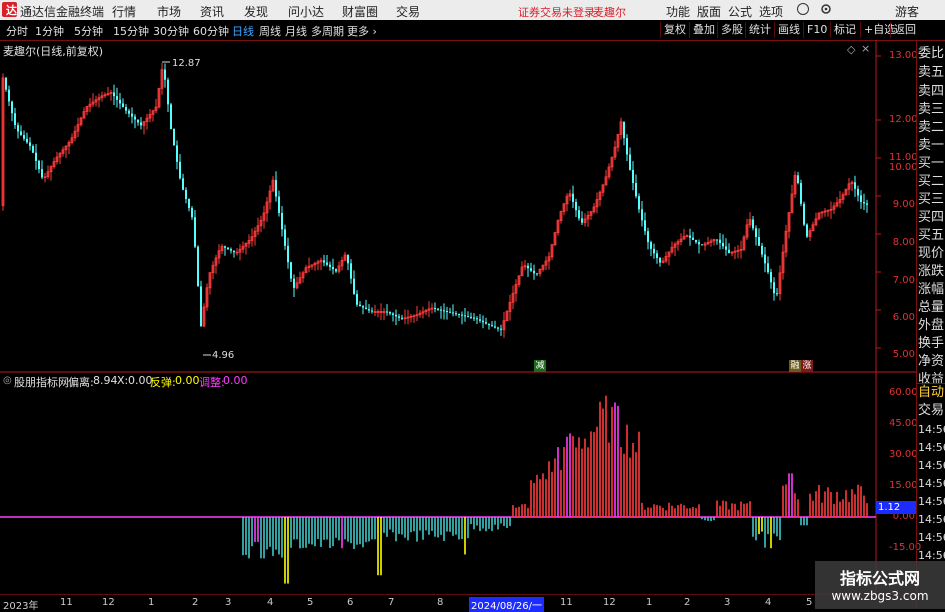 The height and width of the screenshot is (612, 945). I want to click on row-buy1: 买一, so click(931, 164).